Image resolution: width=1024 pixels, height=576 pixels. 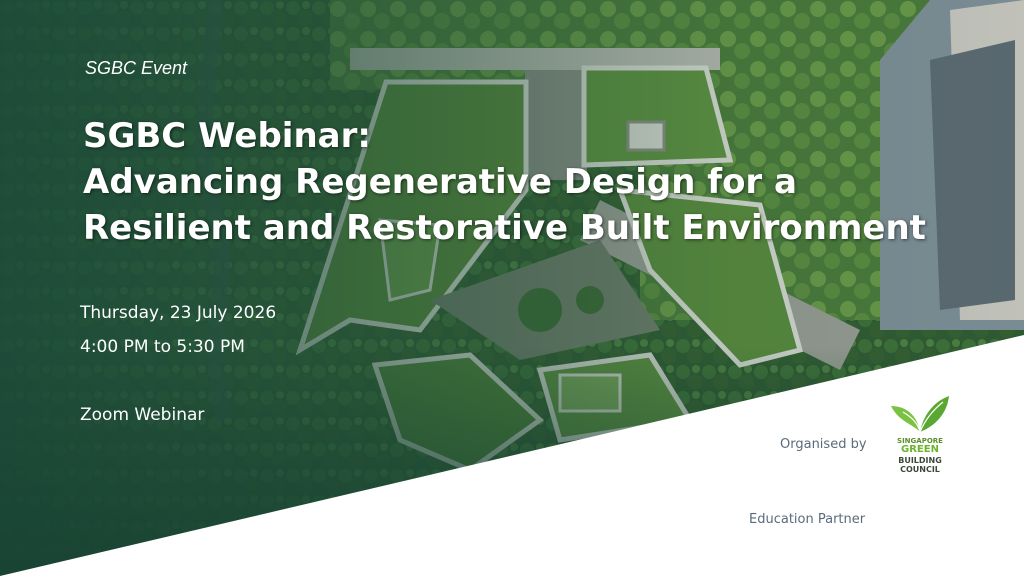 What do you see at coordinates (178, 313) in the screenshot?
I see `event-date: Thursday, 23 July 2026` at bounding box center [178, 313].